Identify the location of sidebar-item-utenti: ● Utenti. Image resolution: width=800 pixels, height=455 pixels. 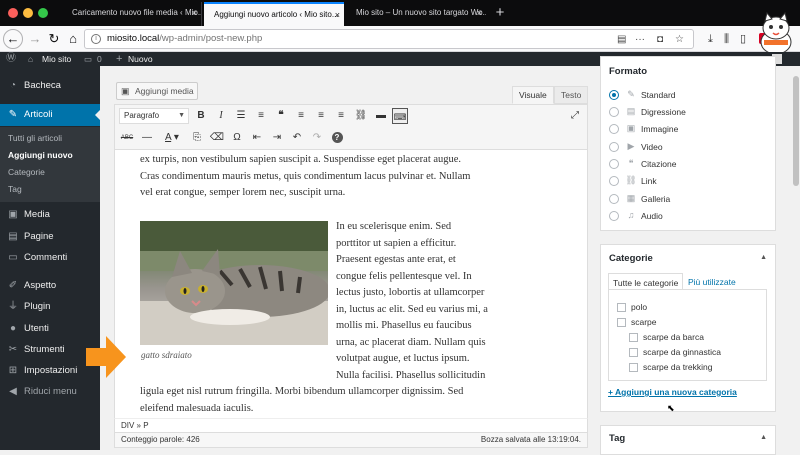
(50, 329).